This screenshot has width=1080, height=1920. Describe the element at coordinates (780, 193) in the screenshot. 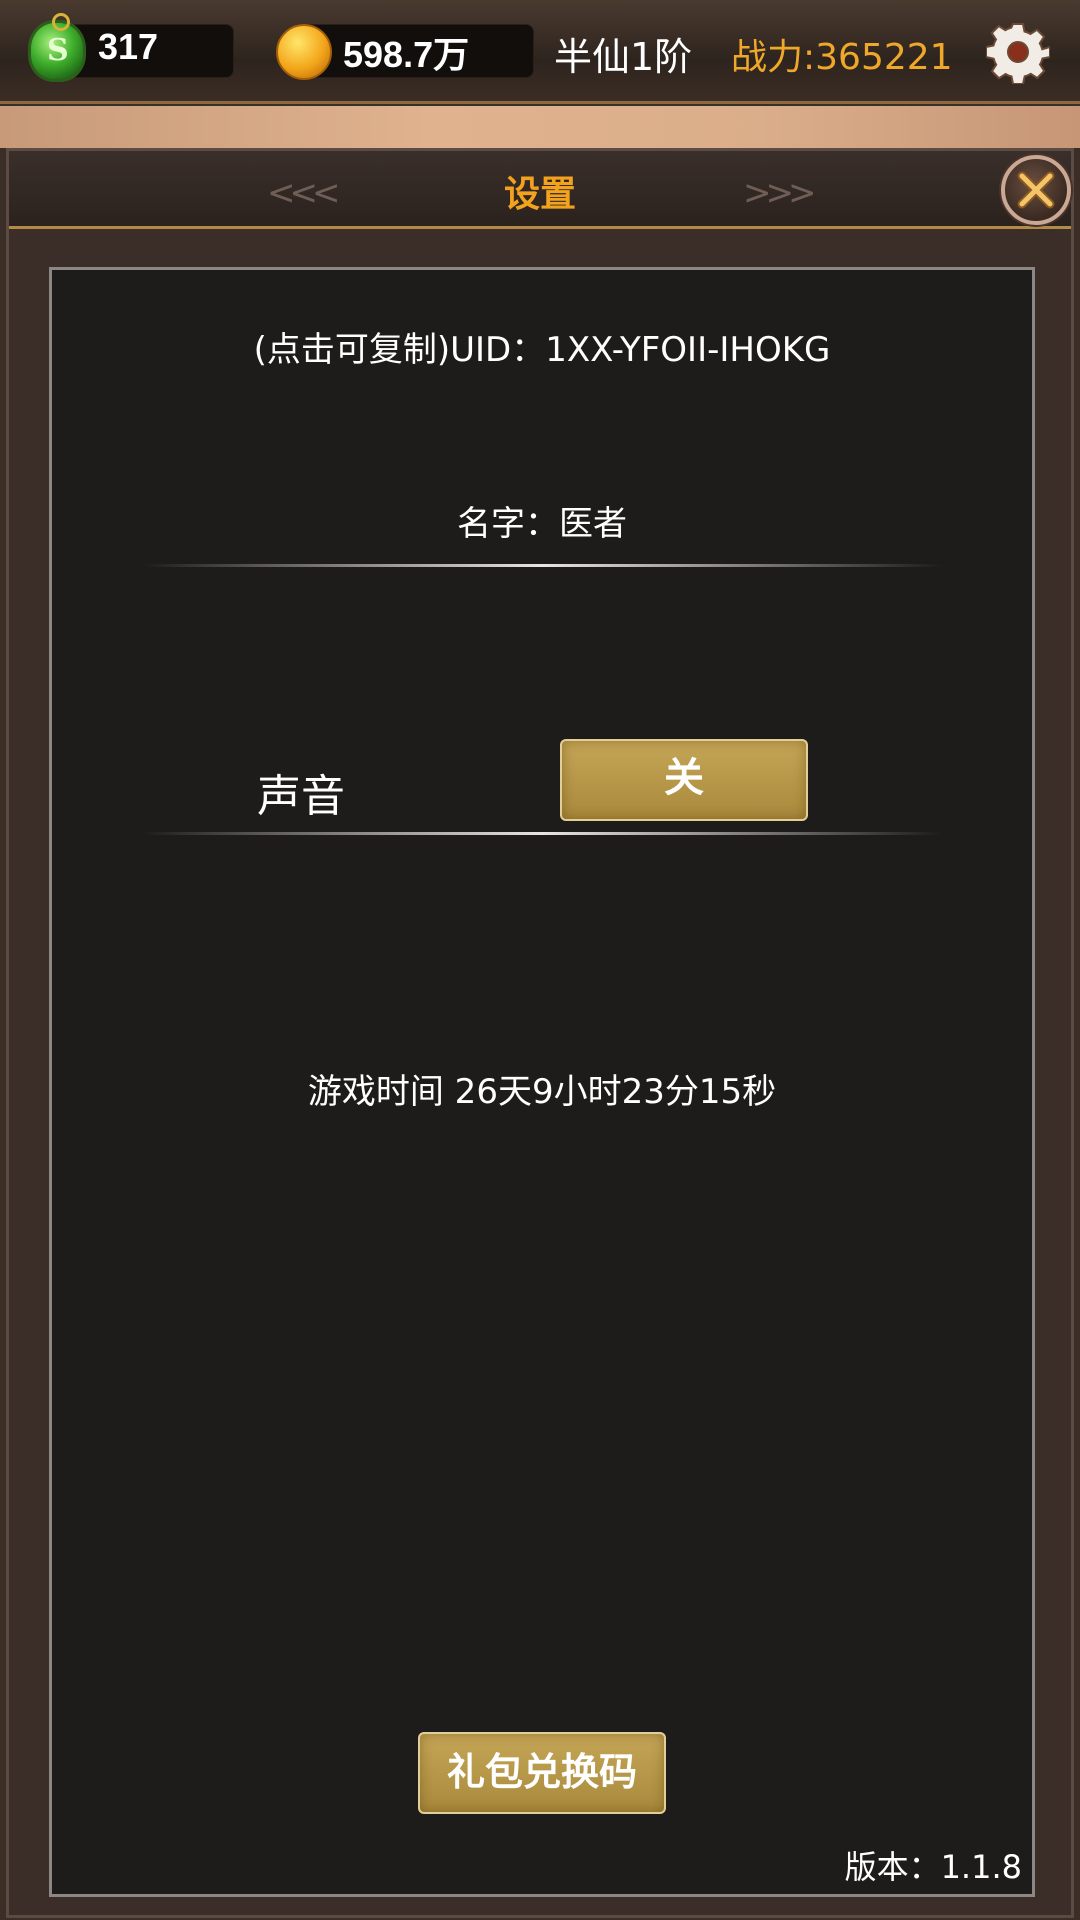

I see `ornament-right-icon: >>>` at that location.